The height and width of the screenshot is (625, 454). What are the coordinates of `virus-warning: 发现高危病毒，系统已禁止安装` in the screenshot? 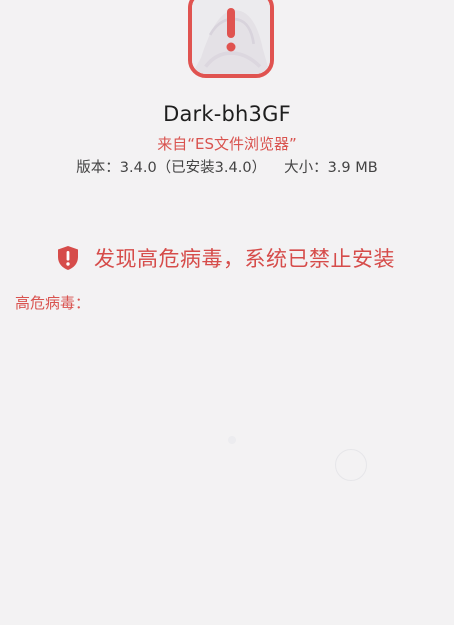 It's located at (225, 258).